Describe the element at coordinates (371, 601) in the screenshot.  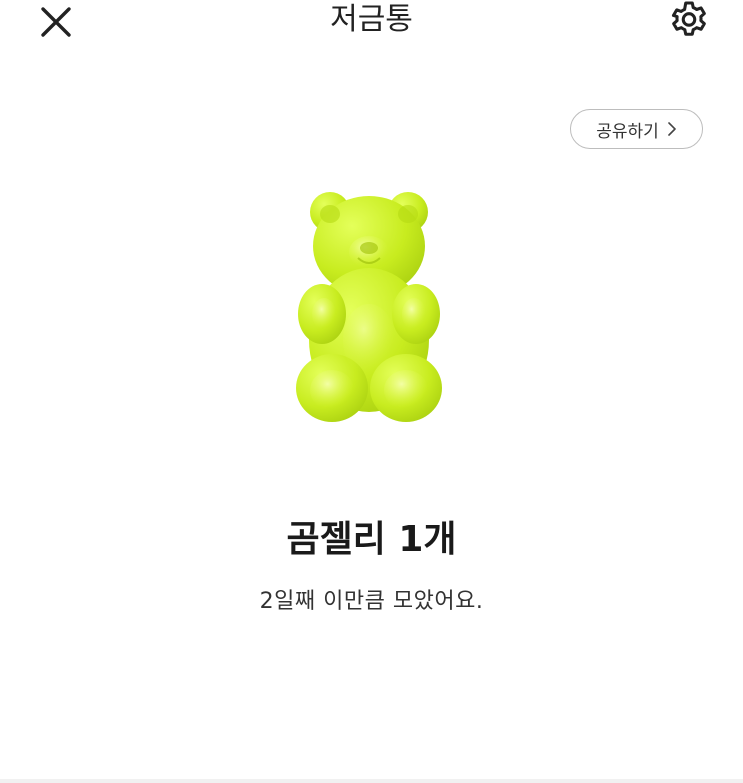
I see `saving-days-text: 2일째 이만큼 모았어요.` at that location.